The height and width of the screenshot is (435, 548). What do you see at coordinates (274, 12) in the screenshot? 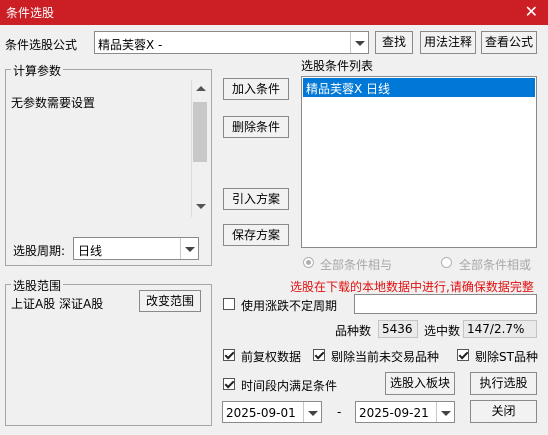
I see `title-bar: 条件选股 ✕` at bounding box center [274, 12].